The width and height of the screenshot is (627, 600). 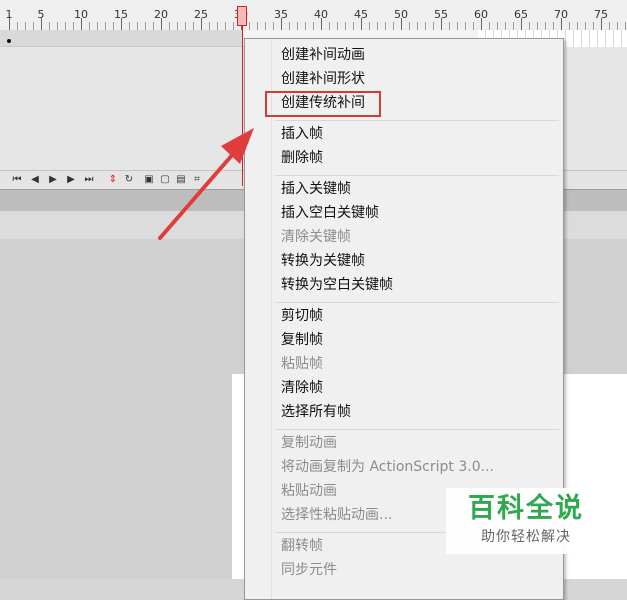 What do you see at coordinates (309, 443) in the screenshot?
I see `menu-item: 复制动画` at bounding box center [309, 443].